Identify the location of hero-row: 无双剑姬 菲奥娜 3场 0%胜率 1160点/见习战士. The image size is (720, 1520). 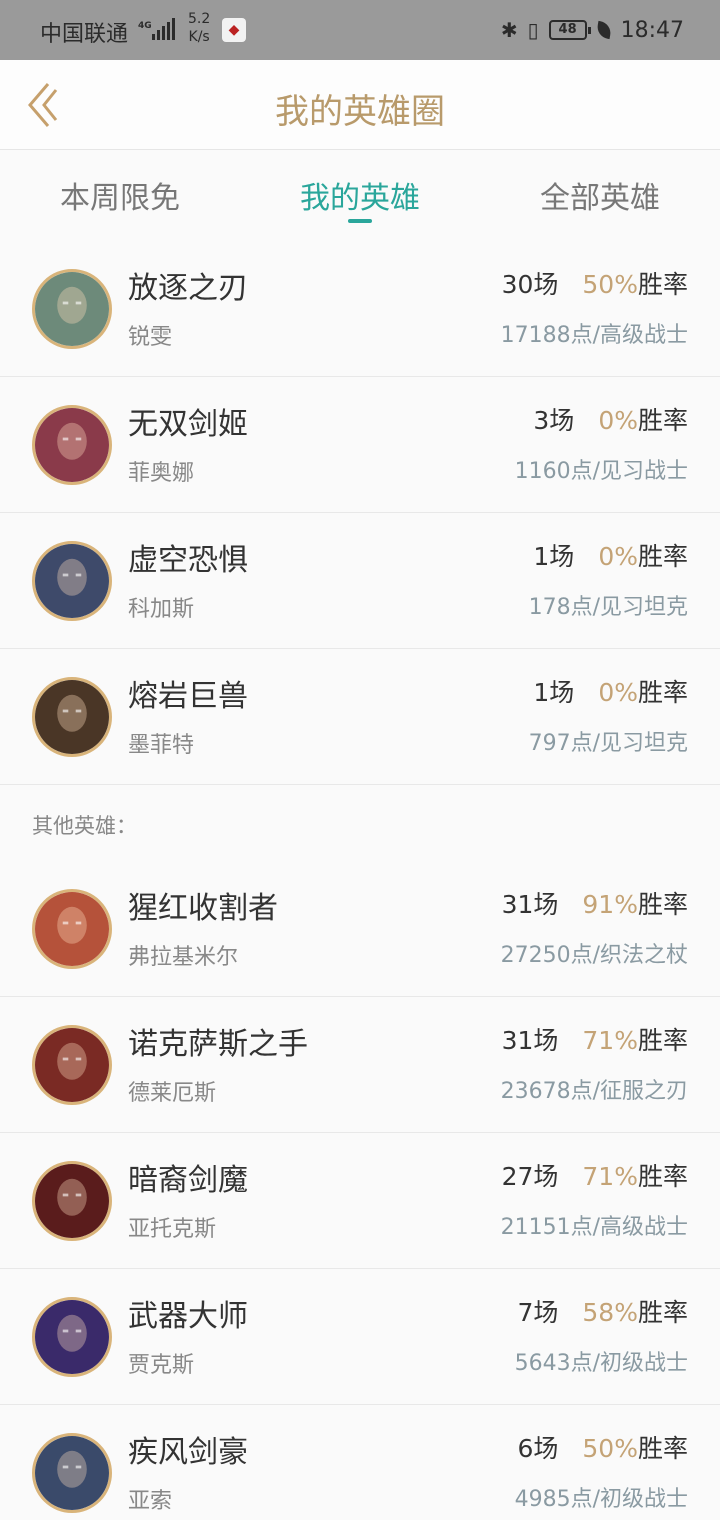
(360, 445).